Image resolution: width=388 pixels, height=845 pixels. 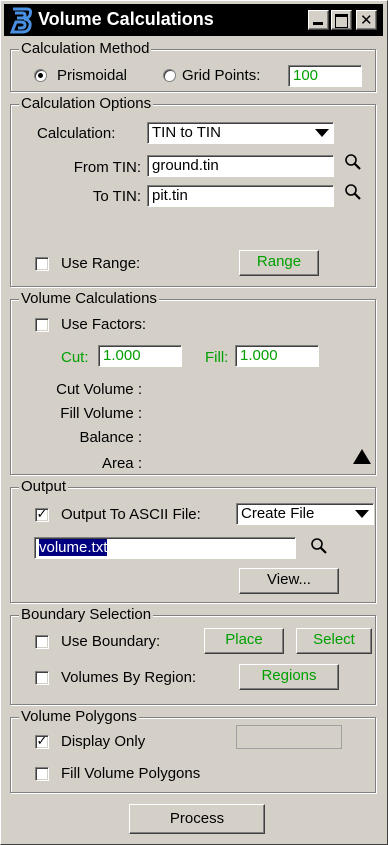 I want to click on prismoidal-label: Prismoidal, so click(x=92, y=75).